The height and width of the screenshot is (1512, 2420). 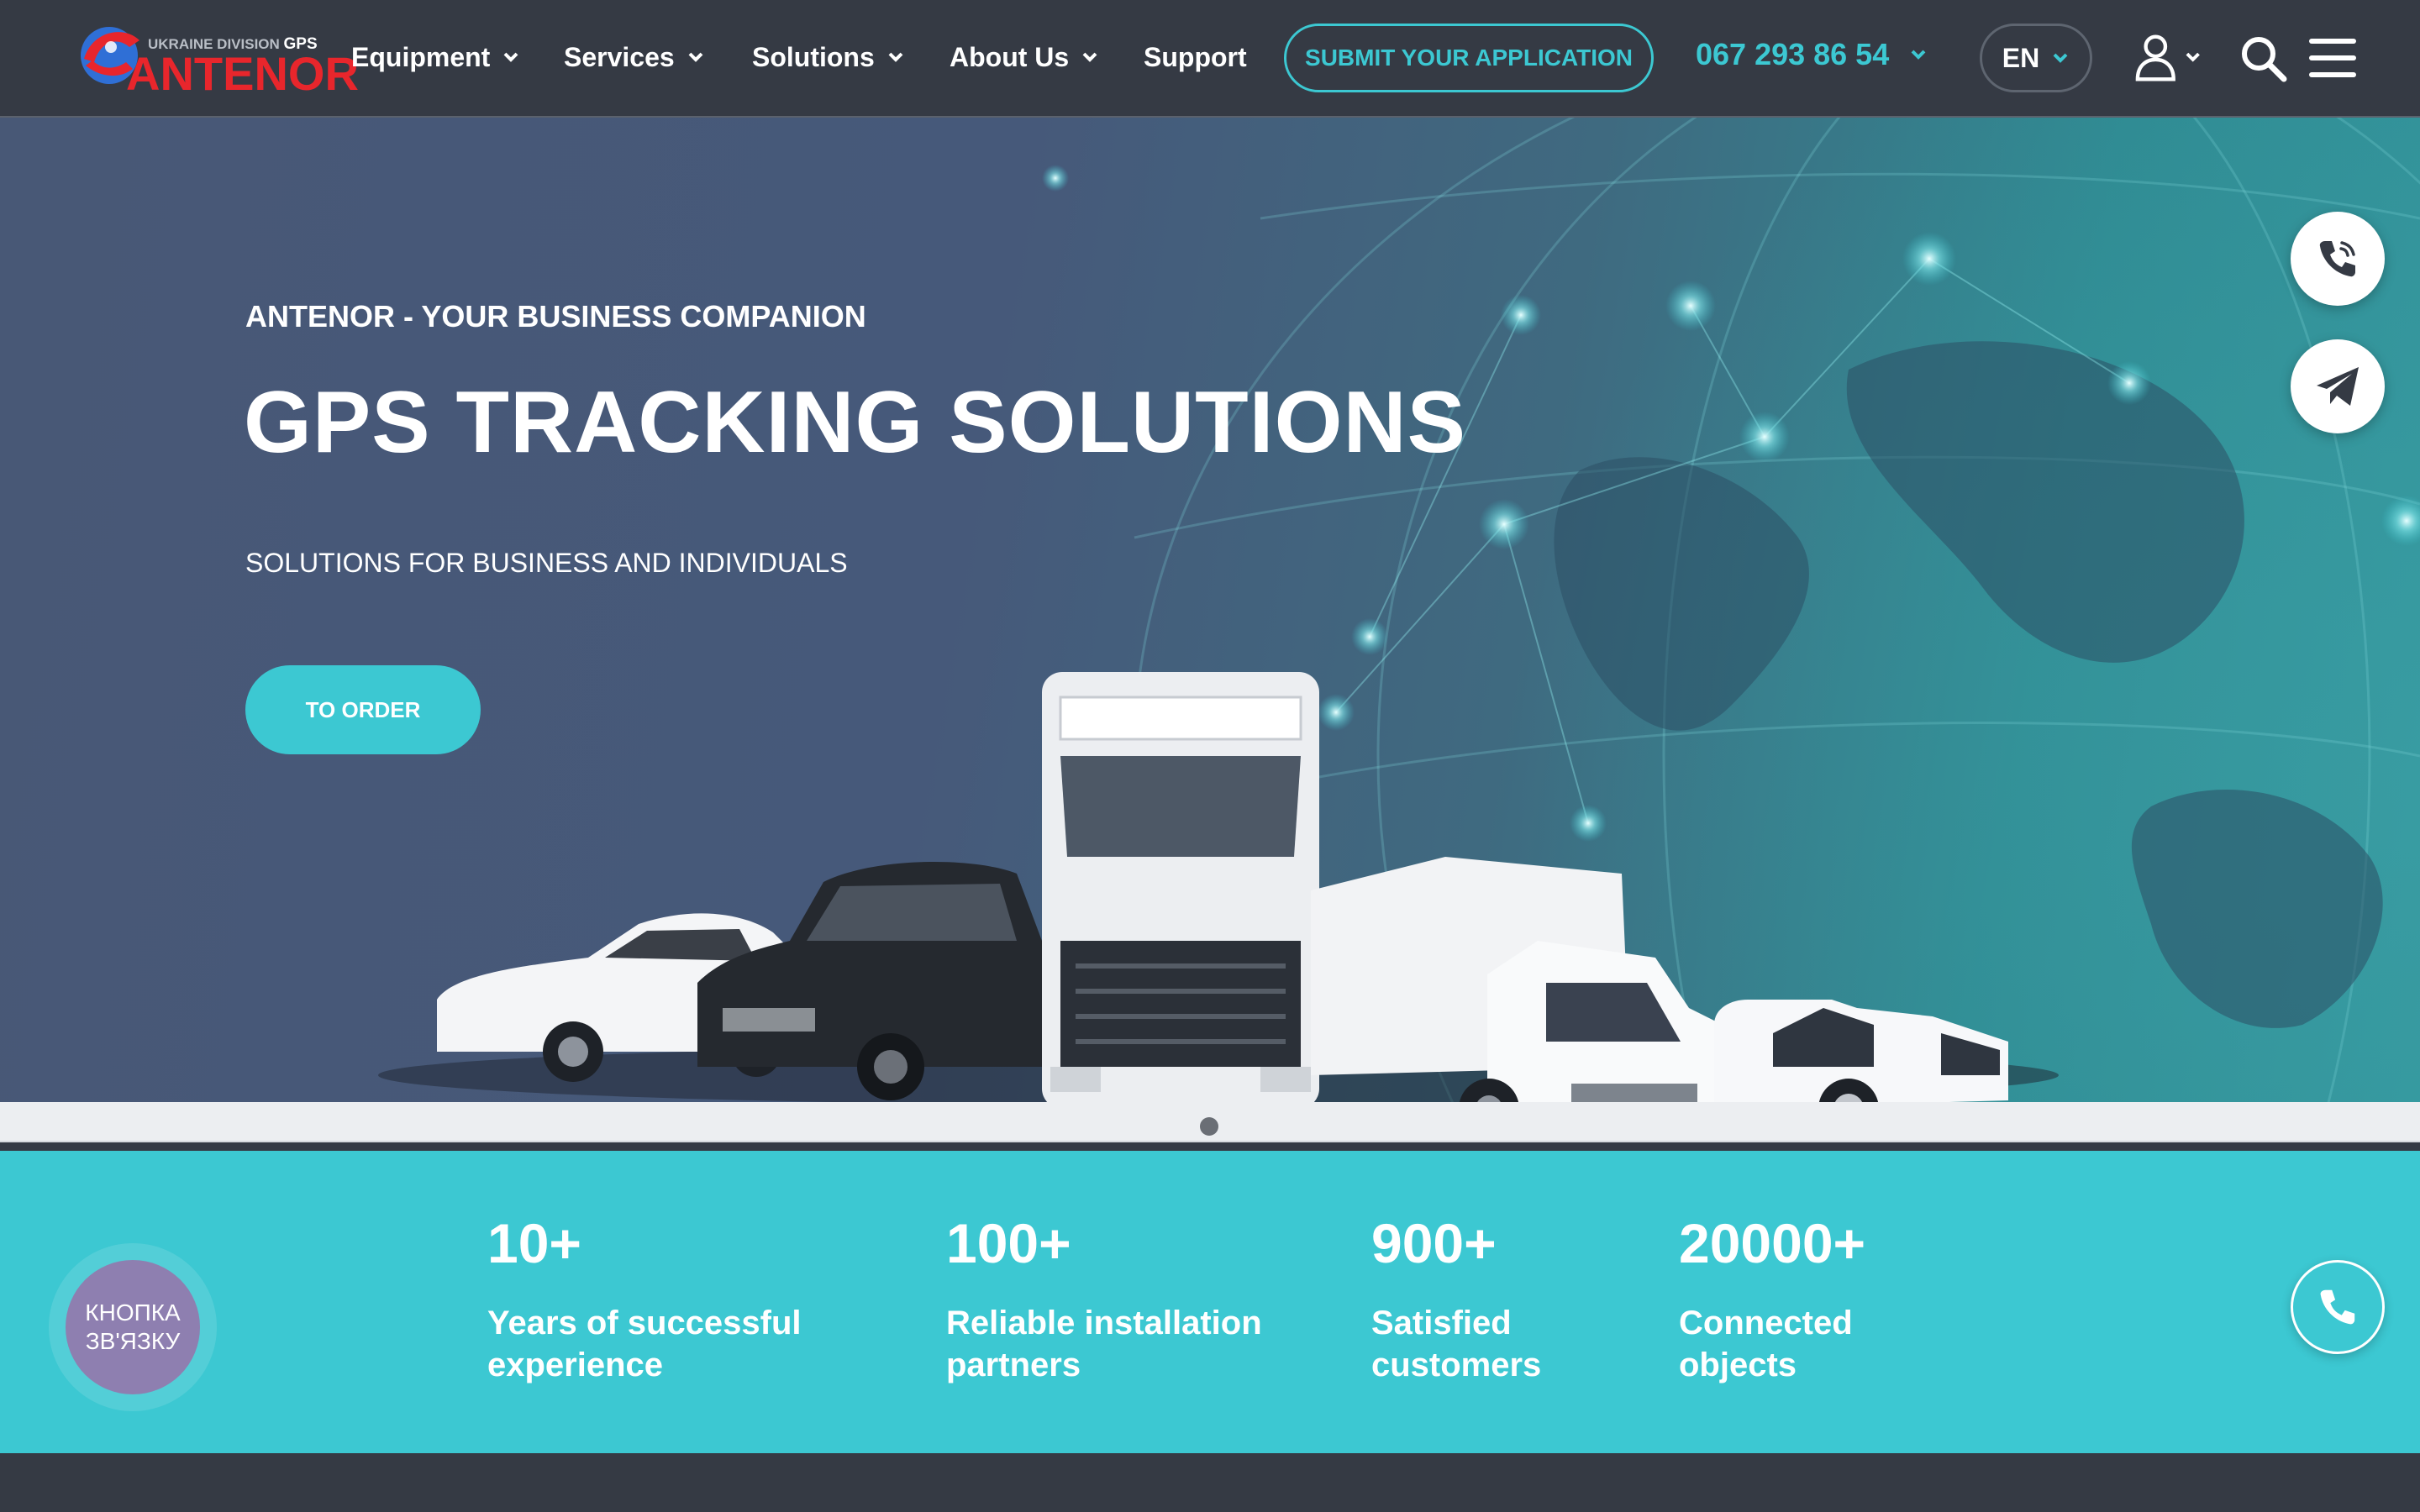 What do you see at coordinates (2332, 58) in the screenshot?
I see `hamburger-menu-icon` at bounding box center [2332, 58].